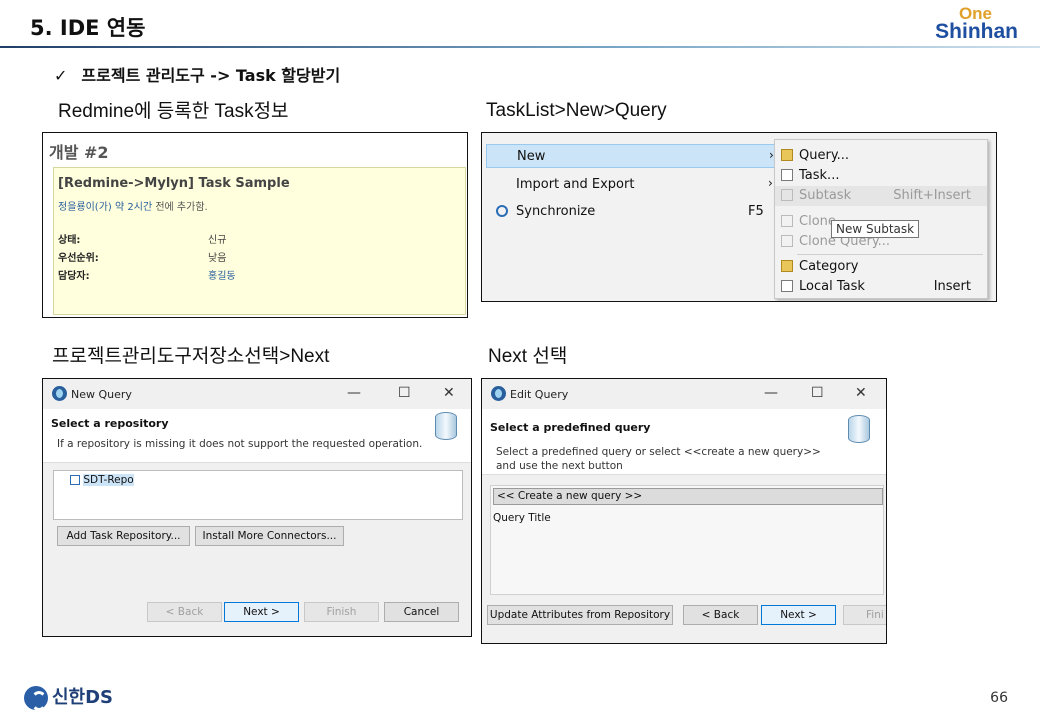 Image resolution: width=1040 pixels, height=720 pixels. What do you see at coordinates (539, 394) in the screenshot?
I see `dialog-title: Edit Query` at bounding box center [539, 394].